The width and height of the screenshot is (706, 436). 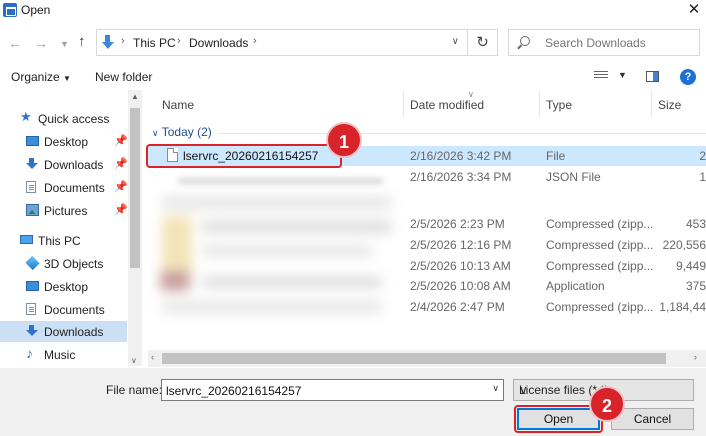 I want to click on new-folder-button: New folder, so click(x=123, y=77).